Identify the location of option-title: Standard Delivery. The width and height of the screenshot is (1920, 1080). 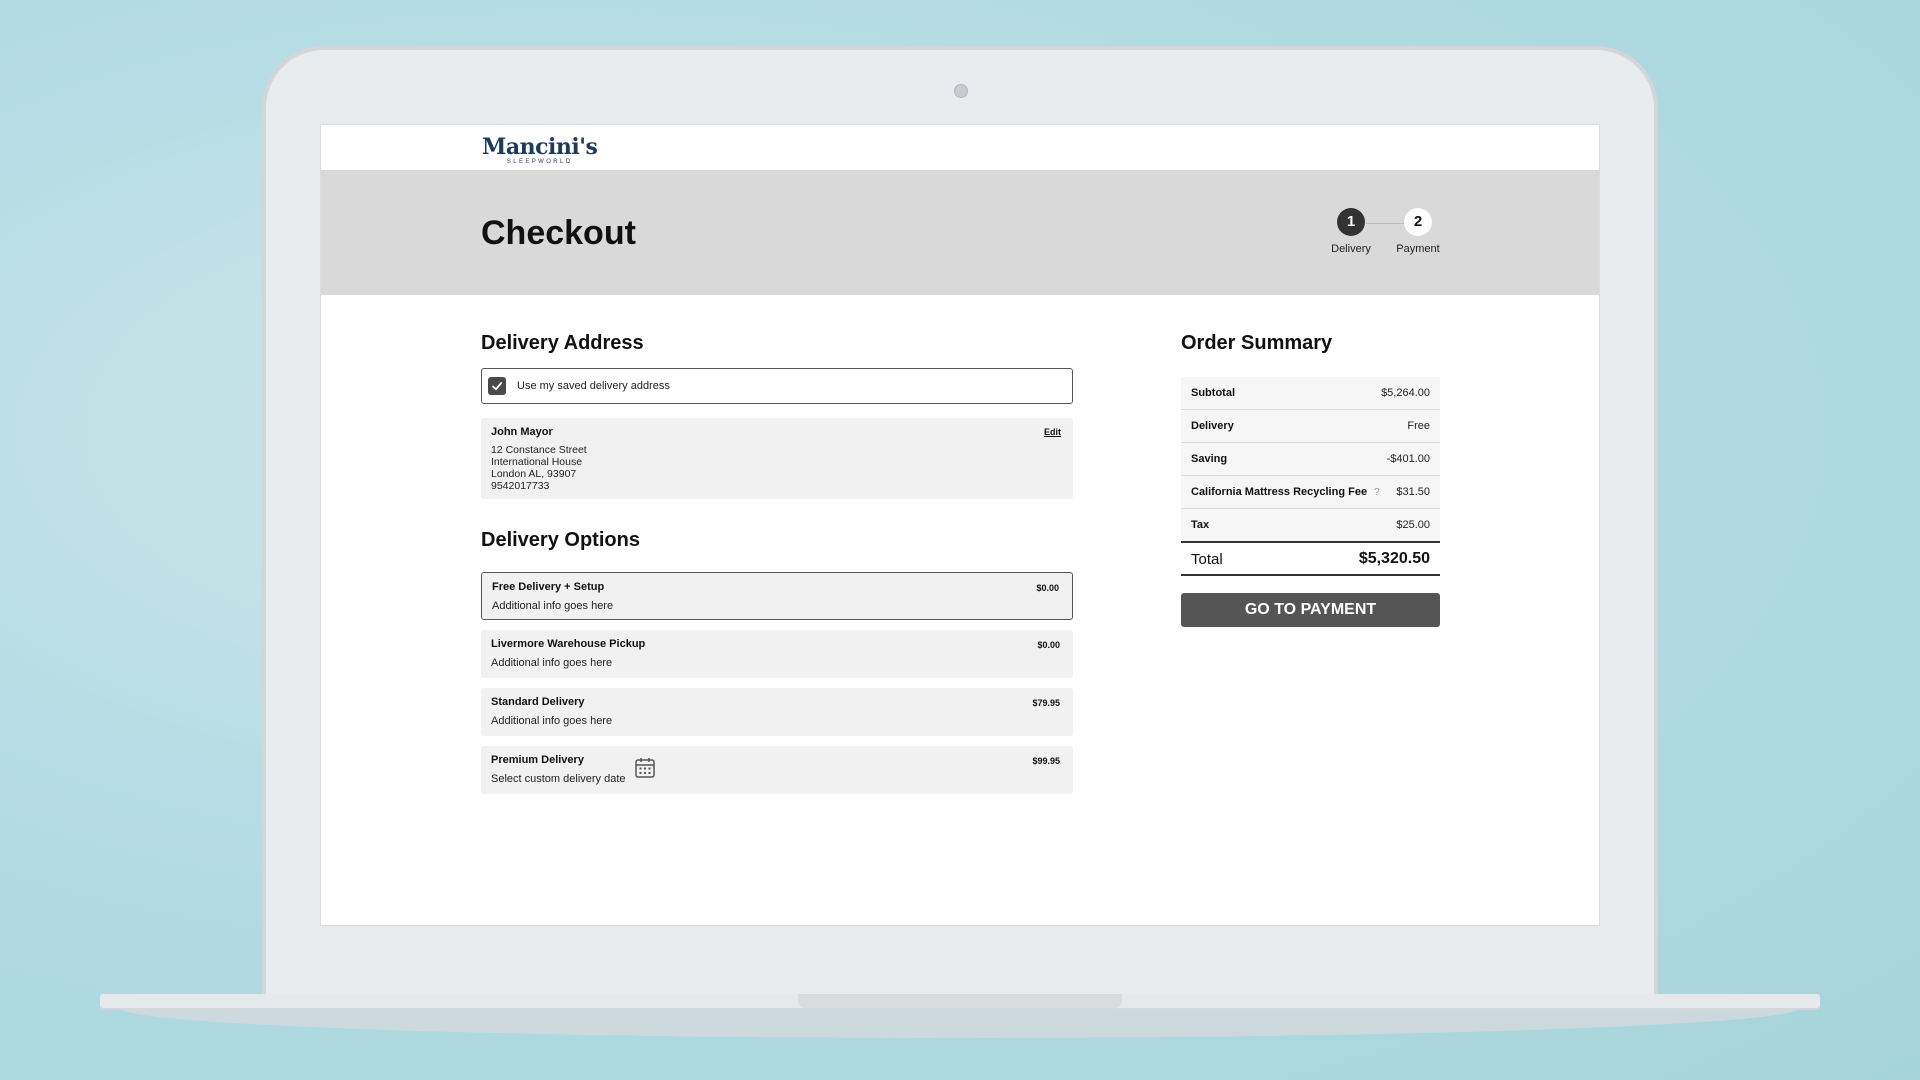
(538, 702).